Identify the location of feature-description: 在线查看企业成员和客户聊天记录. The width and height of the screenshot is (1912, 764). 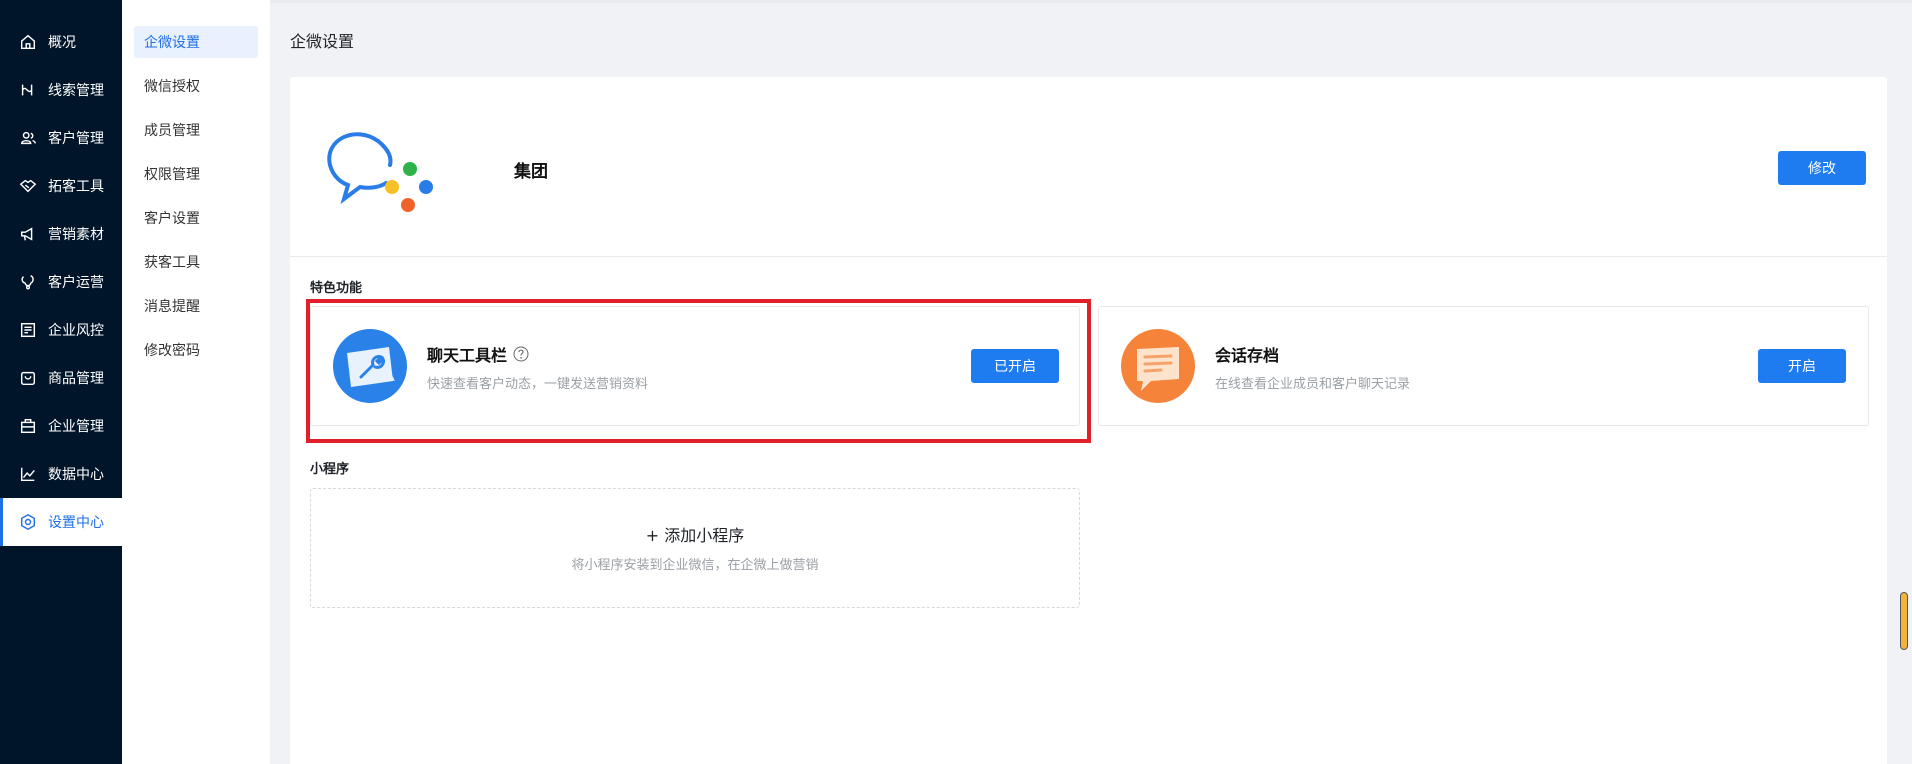
(1313, 384).